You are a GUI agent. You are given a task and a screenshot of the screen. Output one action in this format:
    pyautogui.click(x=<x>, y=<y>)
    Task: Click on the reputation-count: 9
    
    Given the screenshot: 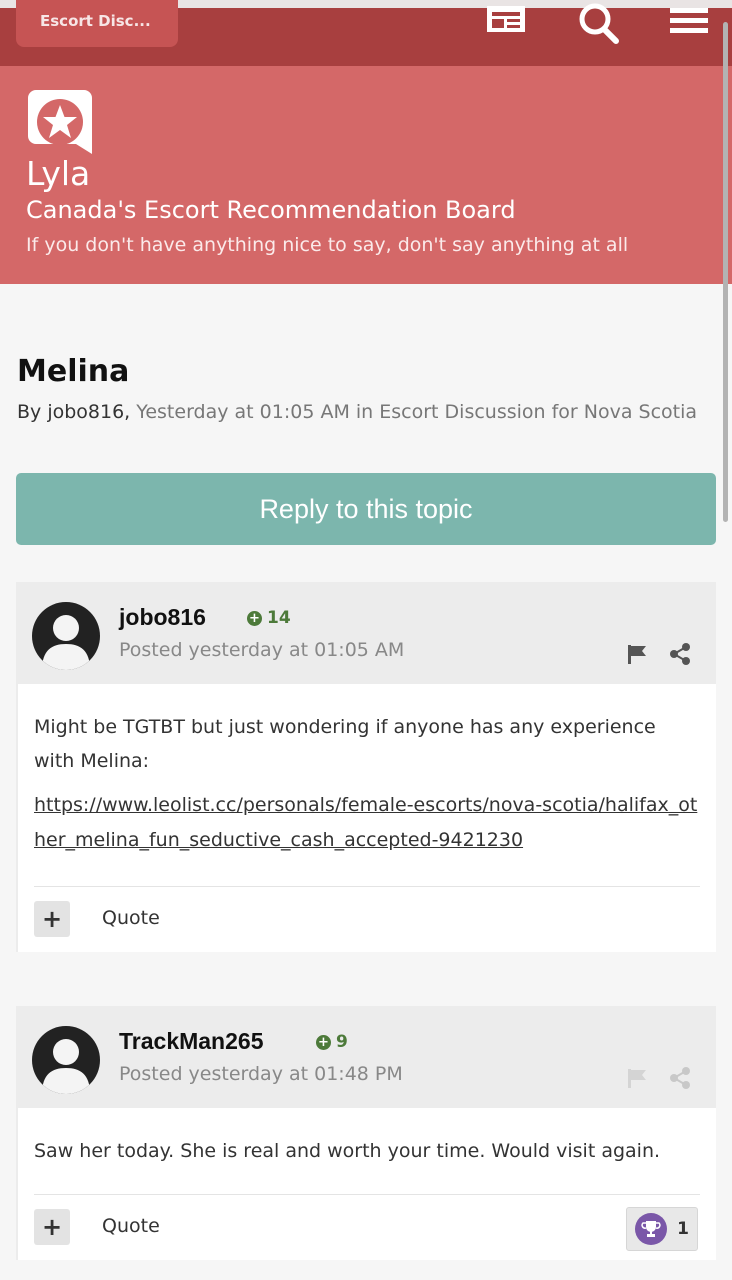 What is the action you would take?
    pyautogui.click(x=342, y=1042)
    